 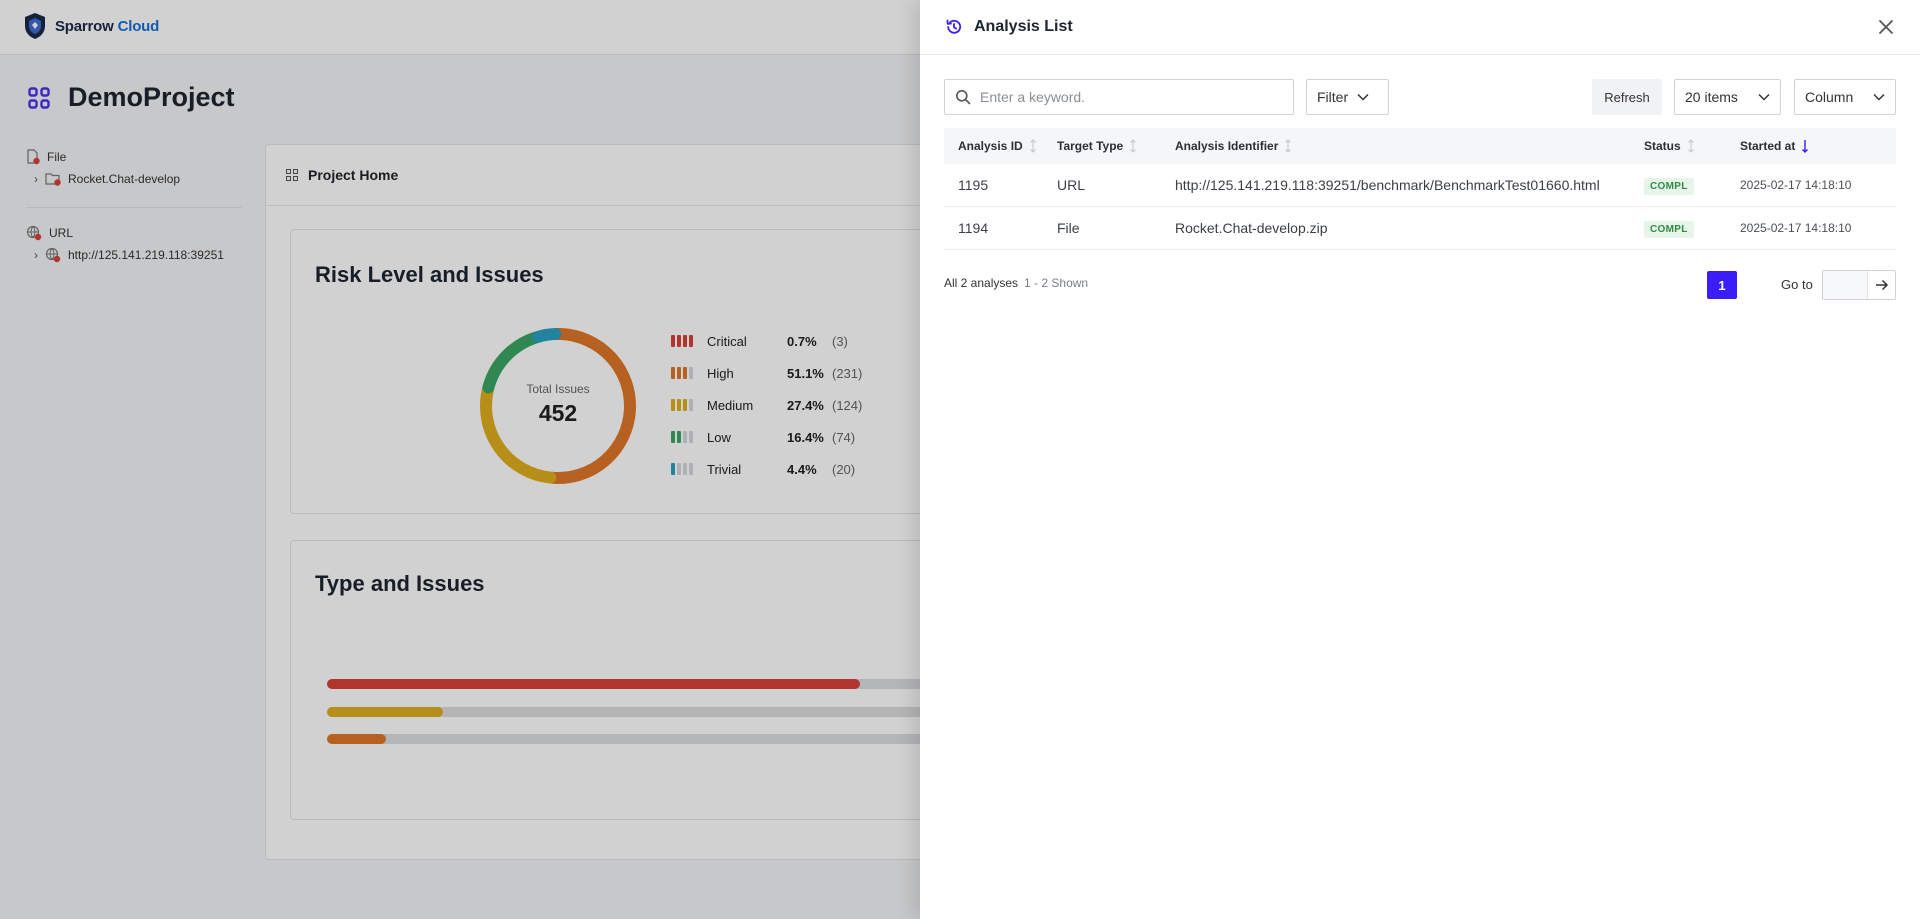 I want to click on column-select: Column, so click(x=1845, y=97).